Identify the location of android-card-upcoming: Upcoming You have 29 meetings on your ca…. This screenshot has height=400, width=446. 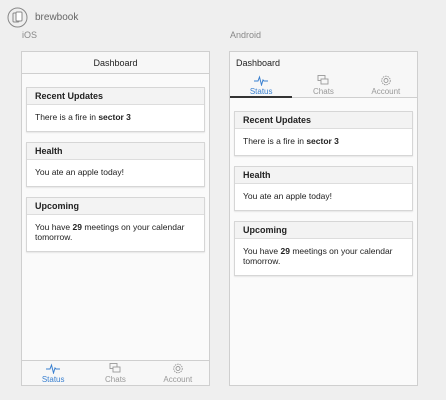
(323, 248).